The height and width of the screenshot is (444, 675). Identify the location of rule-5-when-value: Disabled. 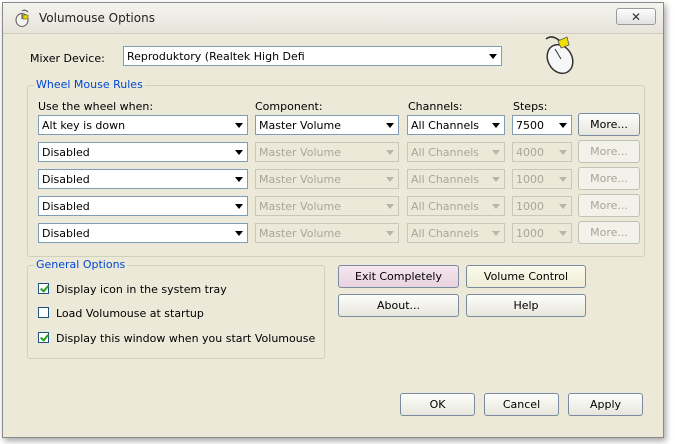
(66, 233).